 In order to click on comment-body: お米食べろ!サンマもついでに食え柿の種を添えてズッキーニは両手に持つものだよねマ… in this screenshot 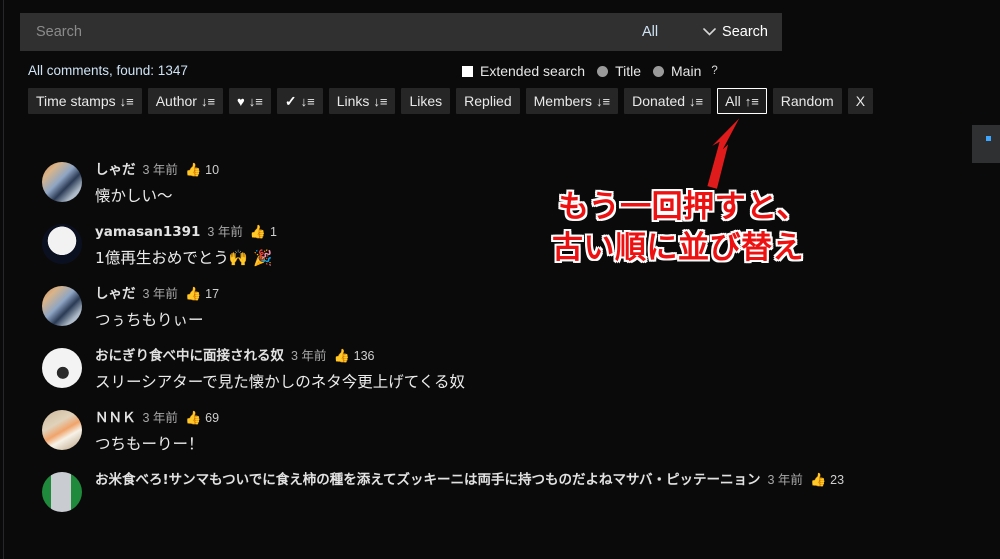, I will do `click(463, 479)`.